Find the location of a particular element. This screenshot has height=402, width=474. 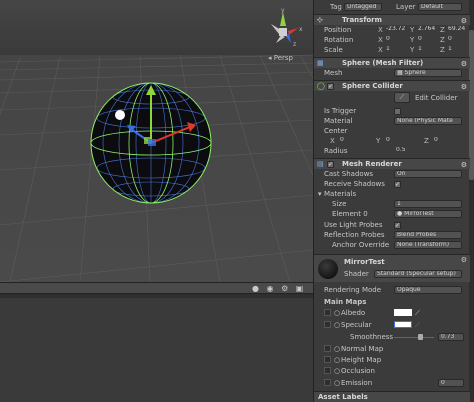

scene-sphere-icon: ● is located at coordinates (255, 288).